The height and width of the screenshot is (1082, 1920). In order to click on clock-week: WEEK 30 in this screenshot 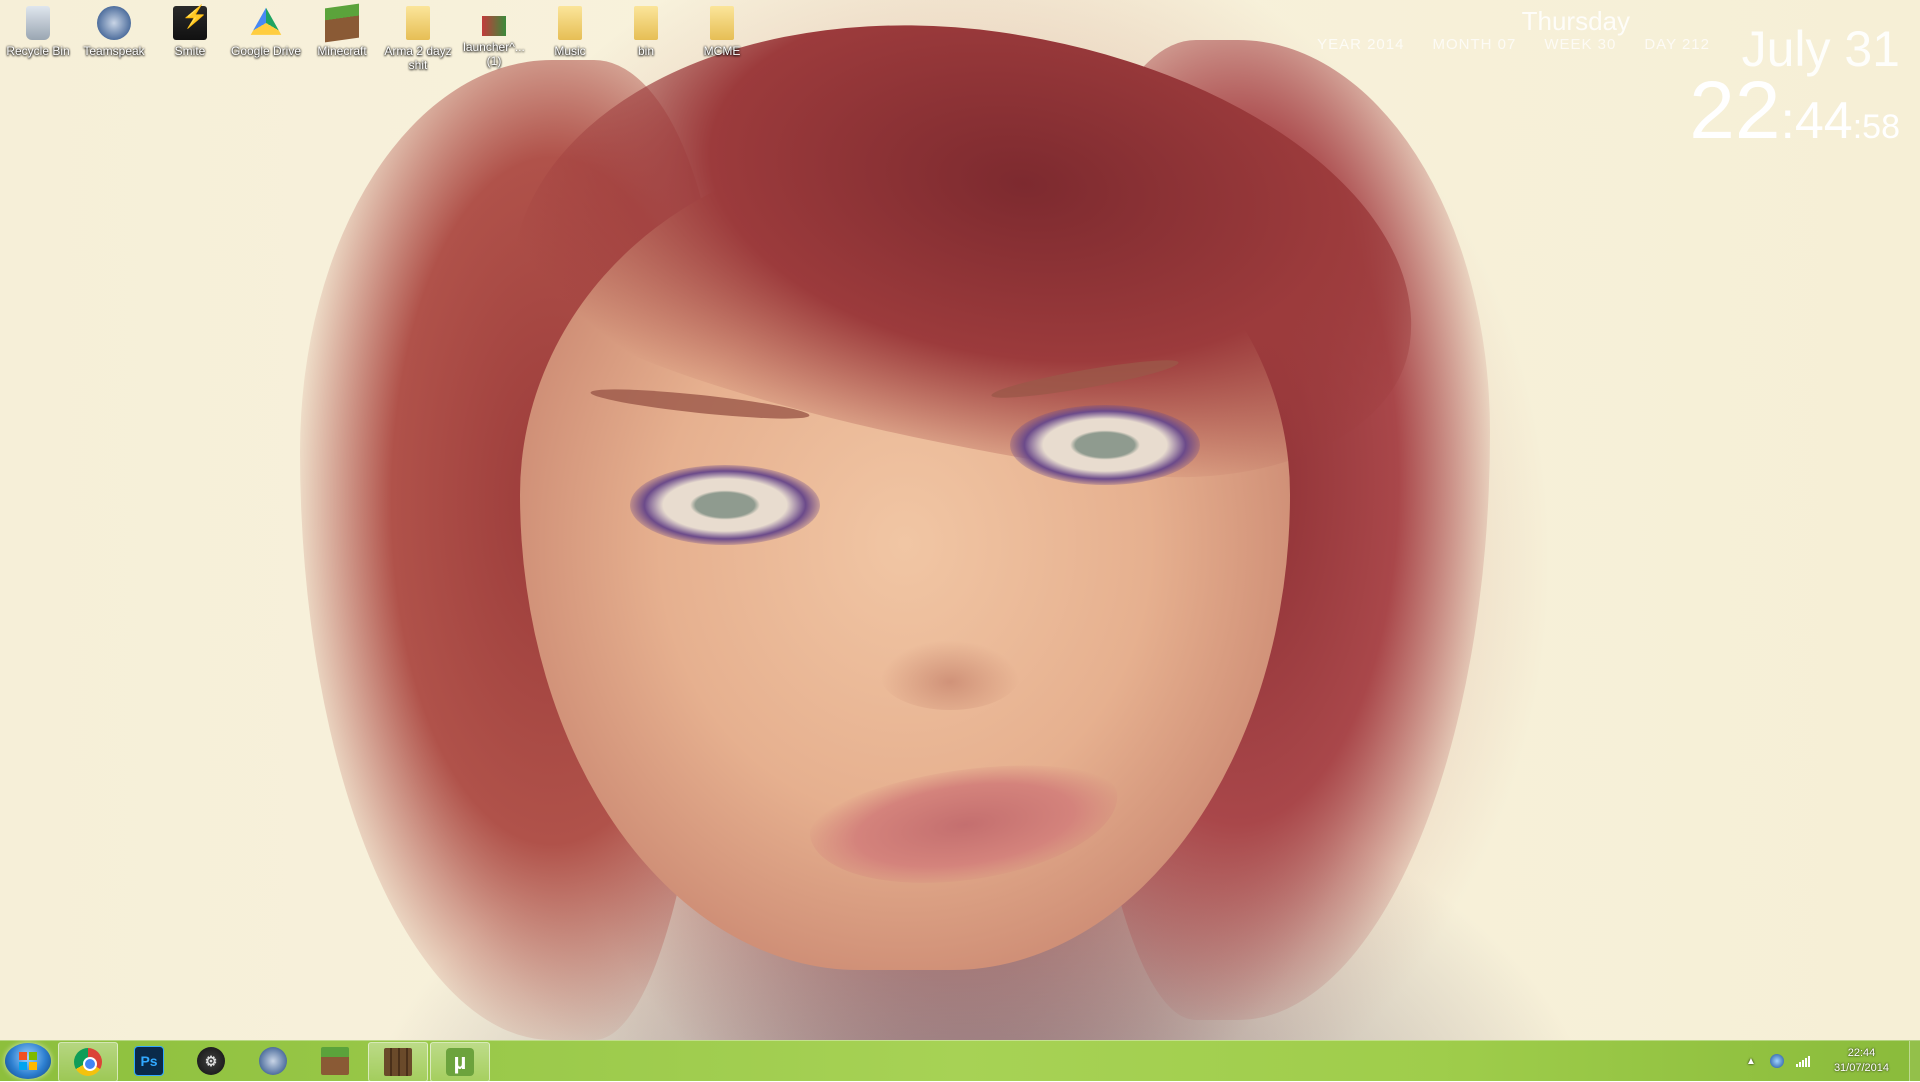, I will do `click(1580, 44)`.